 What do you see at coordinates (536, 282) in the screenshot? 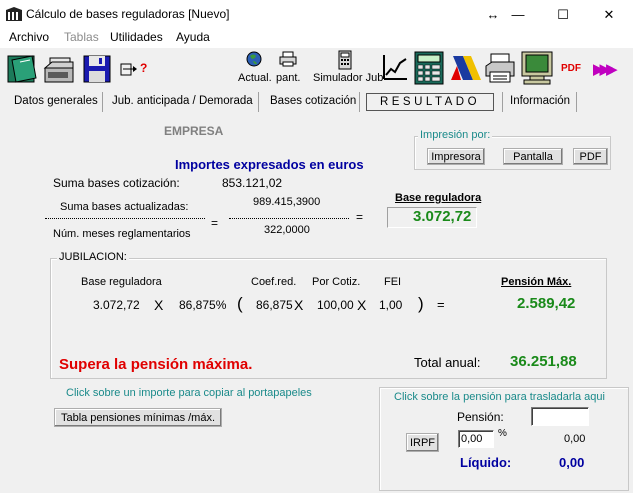
I see `pension-max-label: Pensión Máx.` at bounding box center [536, 282].